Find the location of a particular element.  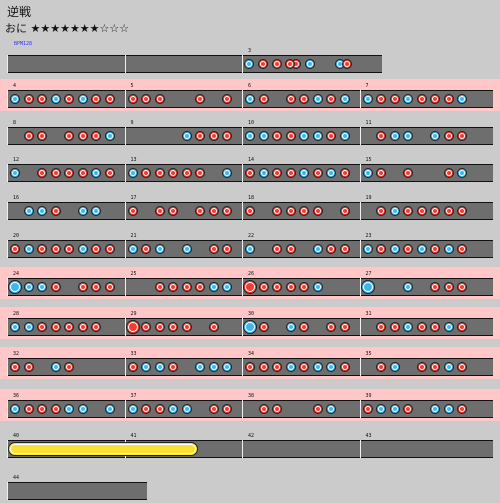

measure-number: 17 is located at coordinates (133, 198).